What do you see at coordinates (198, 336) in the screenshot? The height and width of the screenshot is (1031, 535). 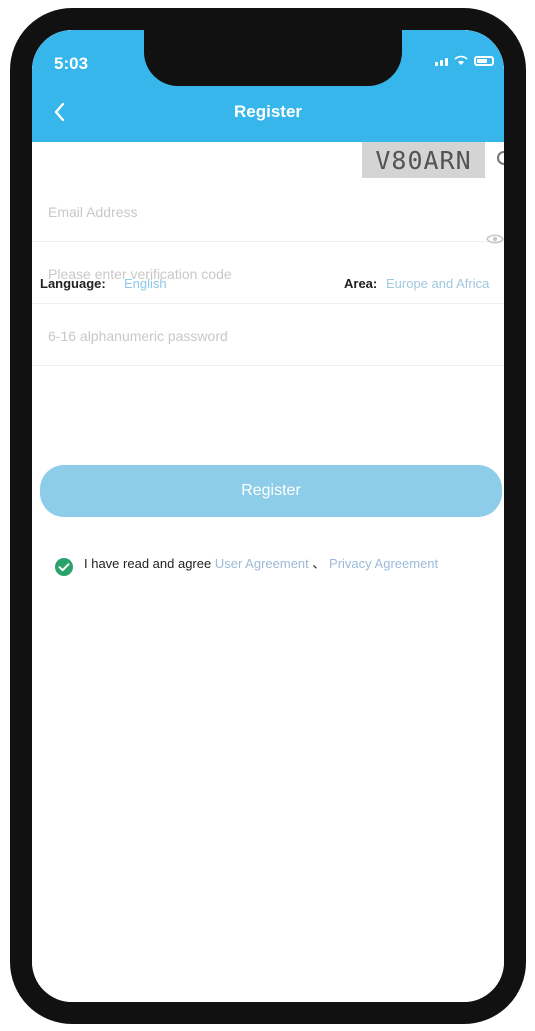 I see `password-input` at bounding box center [198, 336].